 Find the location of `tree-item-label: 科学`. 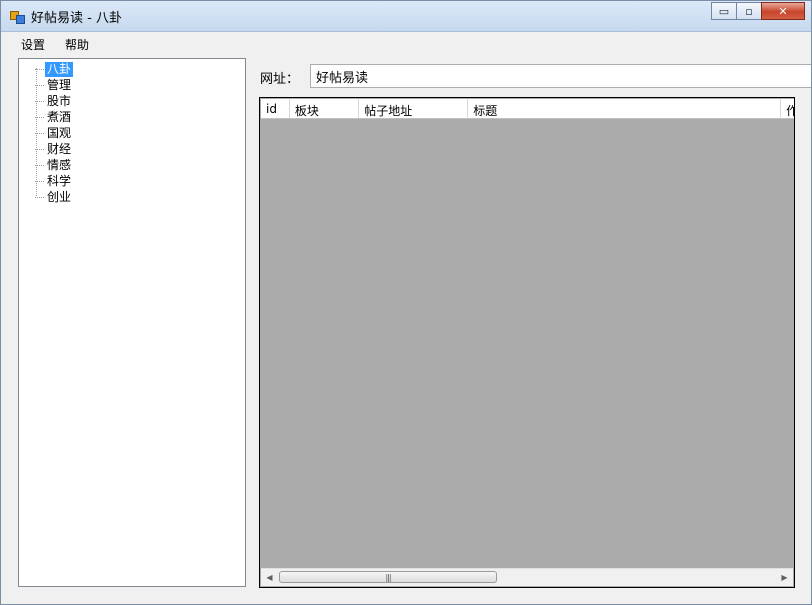

tree-item-label: 科学 is located at coordinates (59, 180).